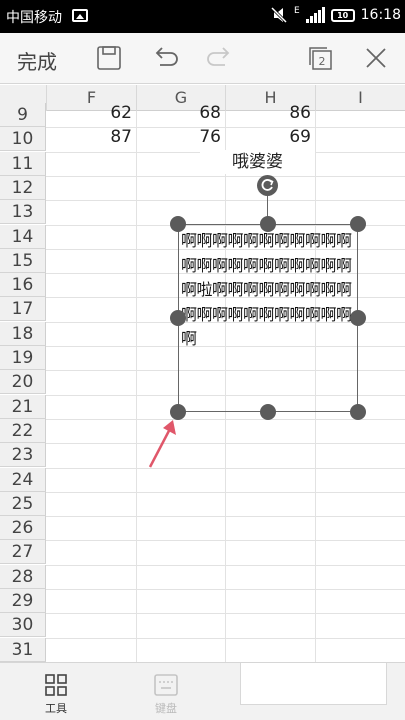 The height and width of the screenshot is (720, 405). Describe the element at coordinates (23, 503) in the screenshot. I see `row-header-25: 25` at that location.